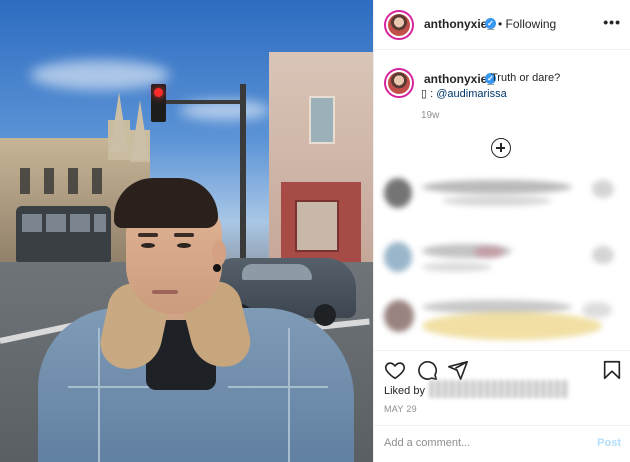 This screenshot has width=630, height=462. What do you see at coordinates (217, 268) in the screenshot?
I see `earring` at bounding box center [217, 268].